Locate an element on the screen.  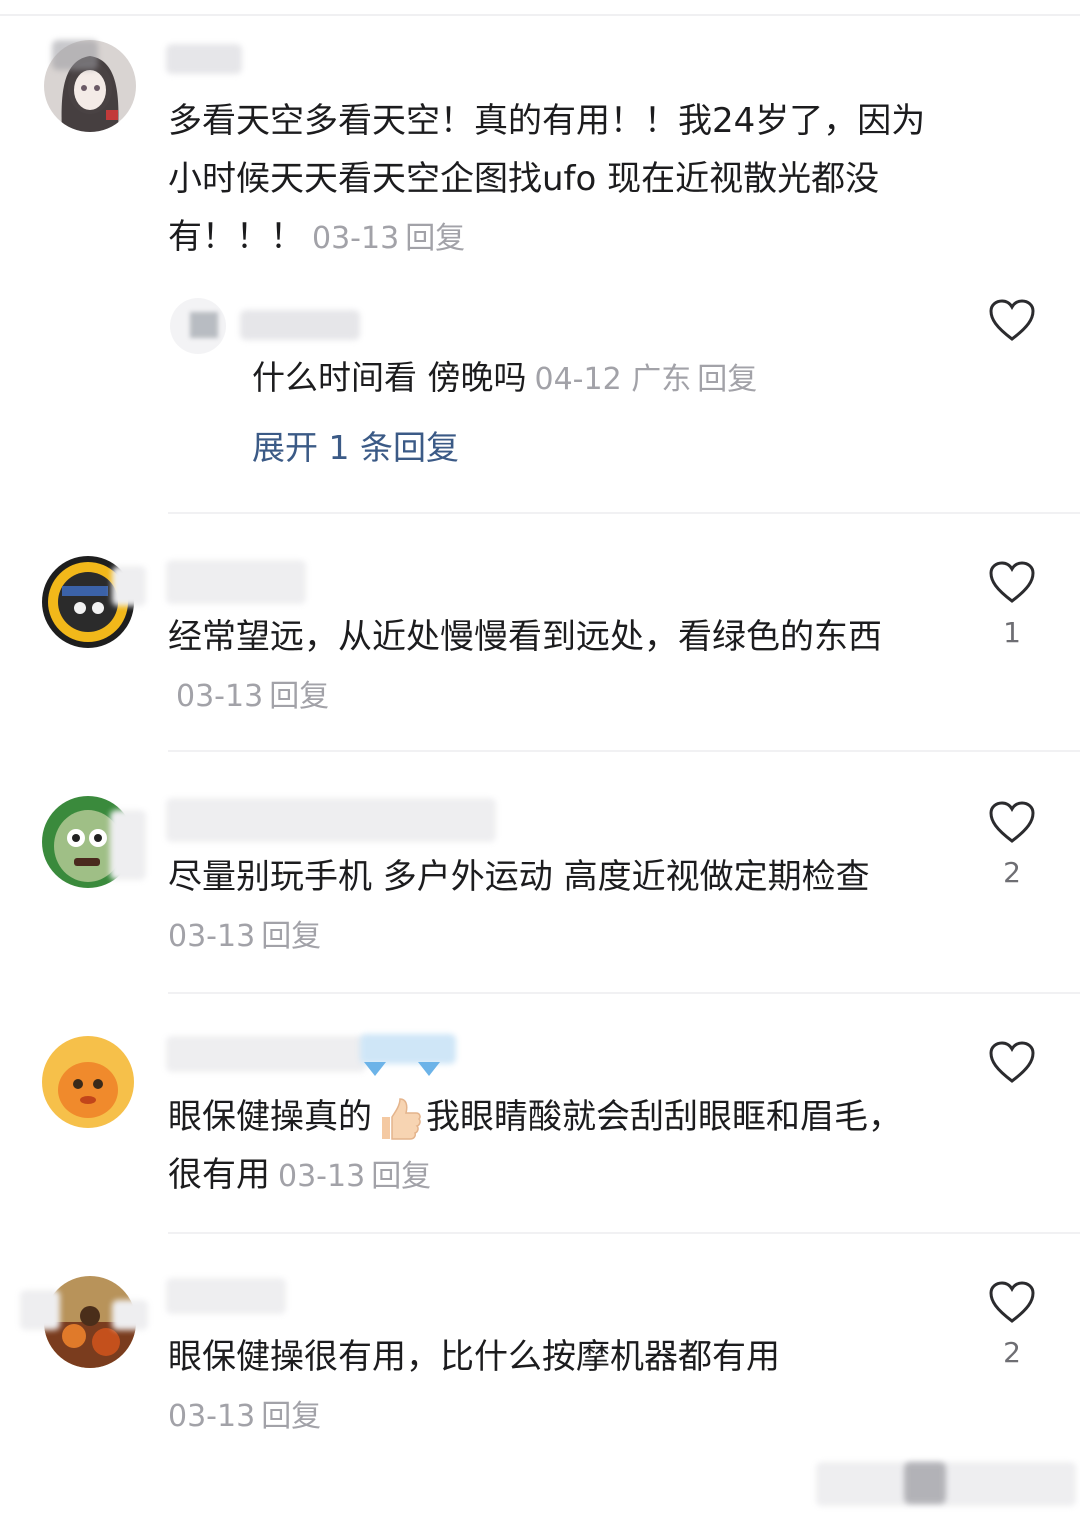
comment-text: 眼保健操很有用，比什么按摩机器都有用 03-13 回复 is located at coordinates (558, 1387).